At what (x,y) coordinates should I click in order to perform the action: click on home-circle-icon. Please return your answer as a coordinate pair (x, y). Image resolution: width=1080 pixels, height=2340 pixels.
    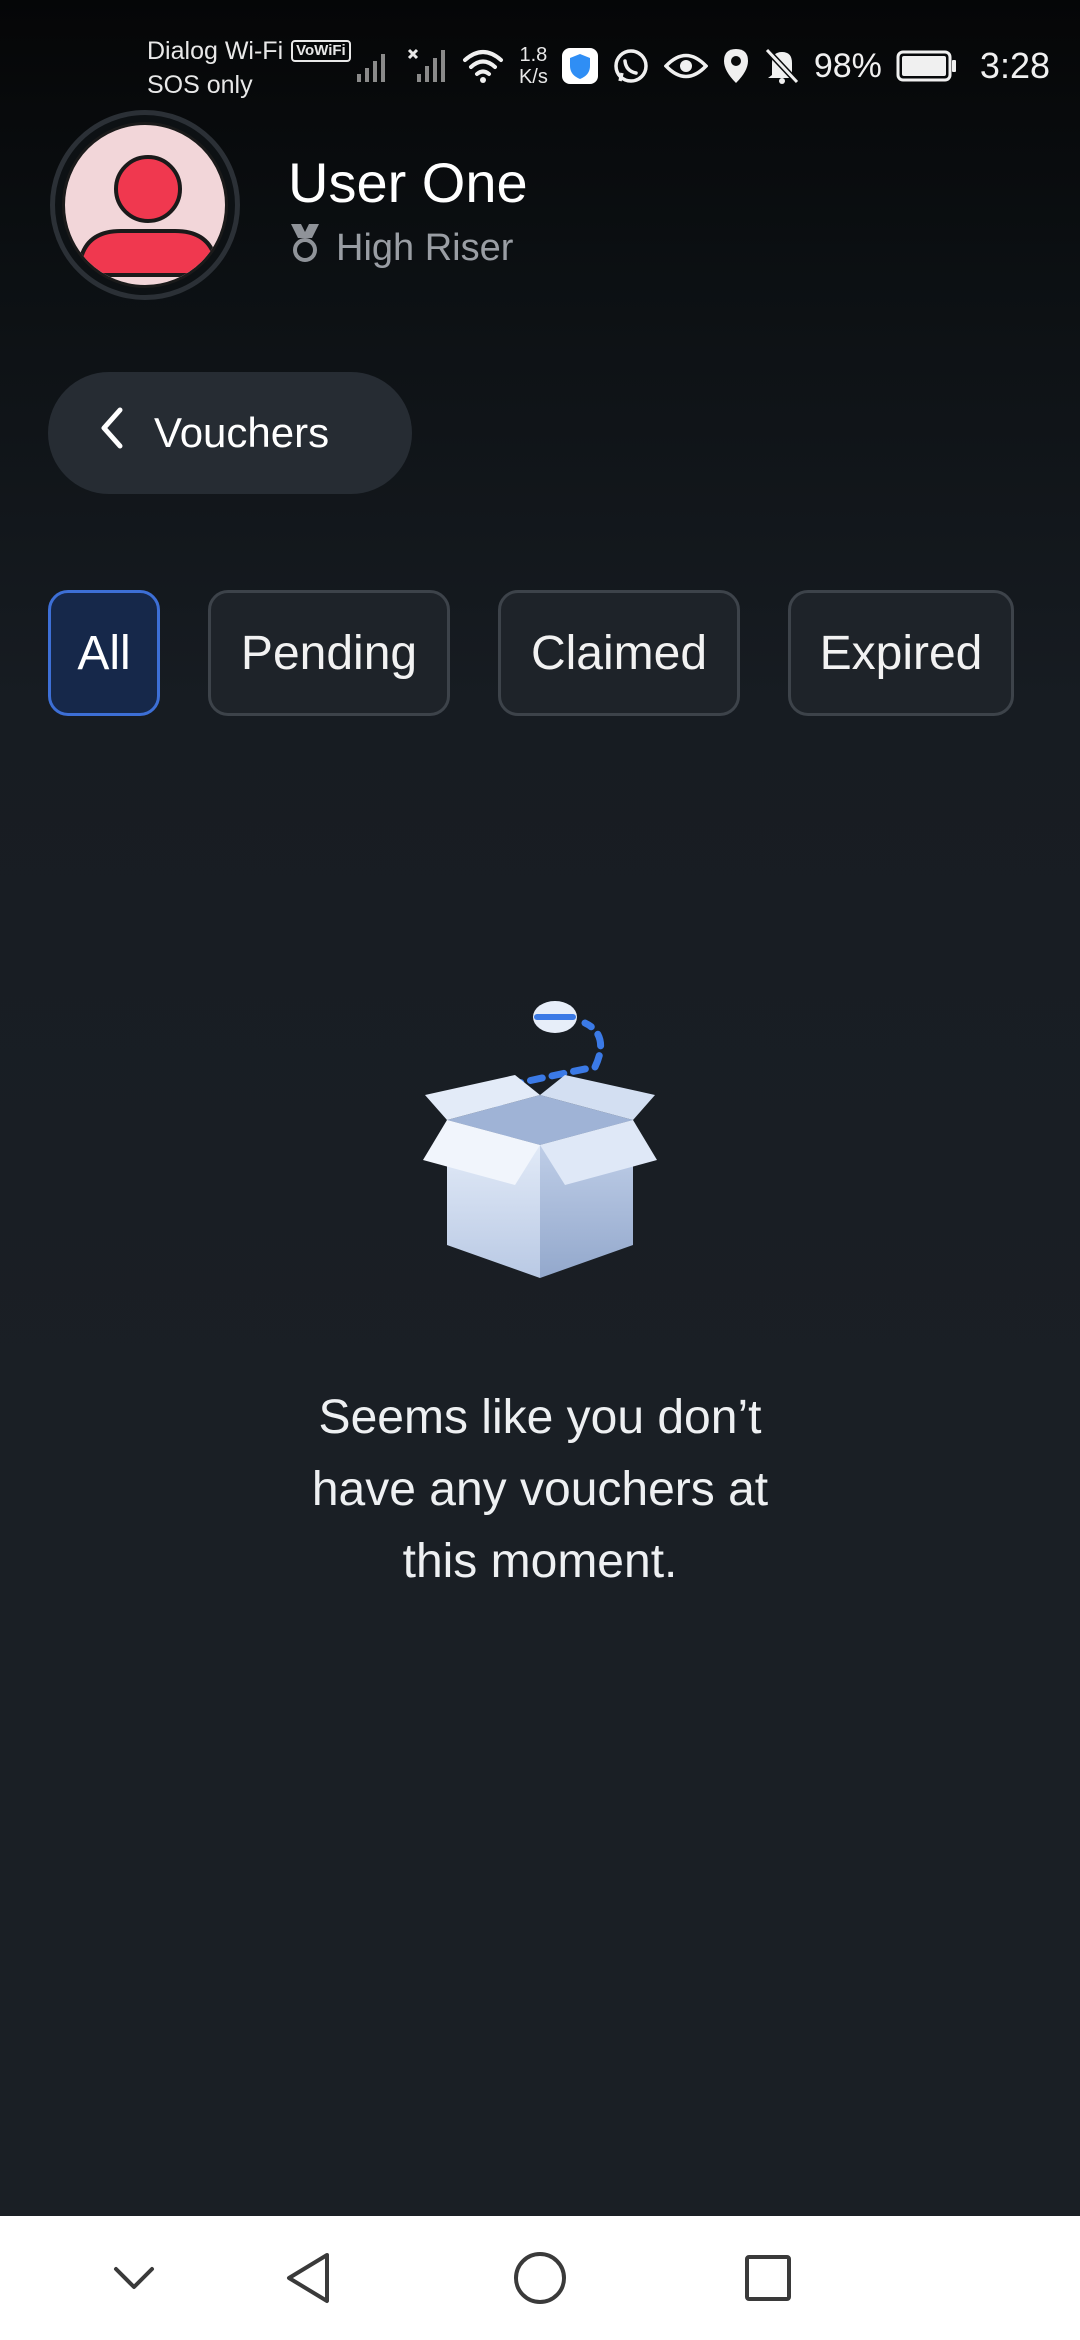
    Looking at the image, I should click on (540, 2278).